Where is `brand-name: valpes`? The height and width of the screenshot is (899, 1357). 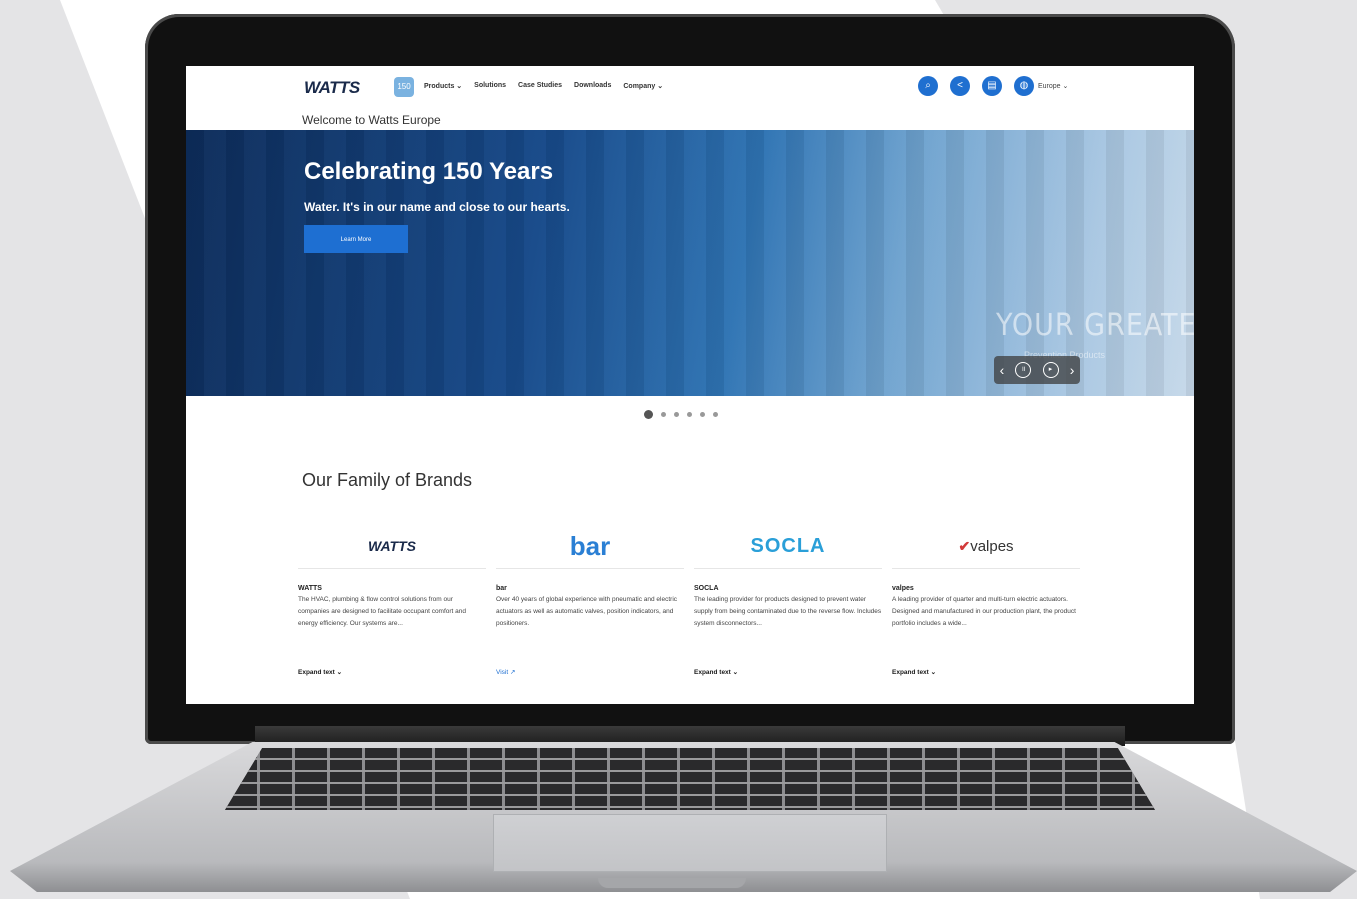 brand-name: valpes is located at coordinates (903, 588).